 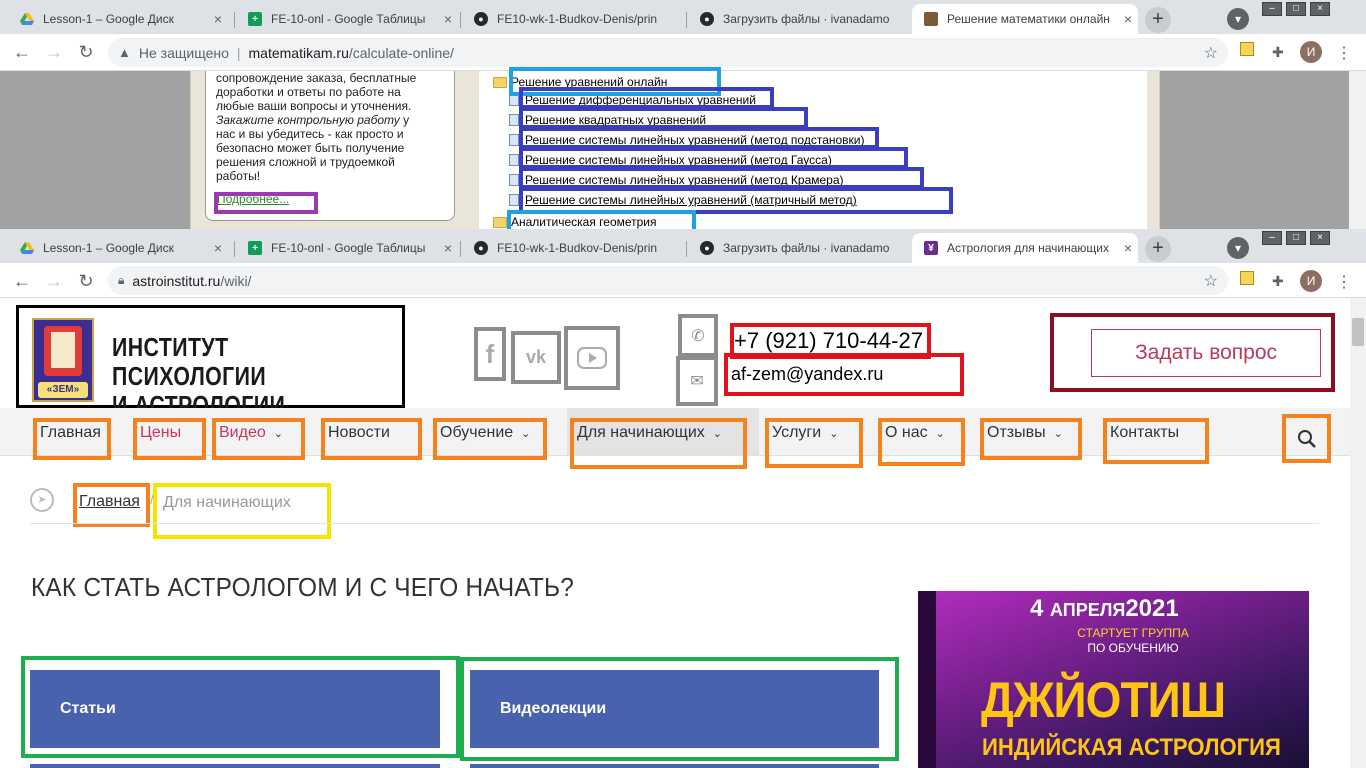 I want to click on nav-item-video: Видео ⌄, so click(x=258, y=439).